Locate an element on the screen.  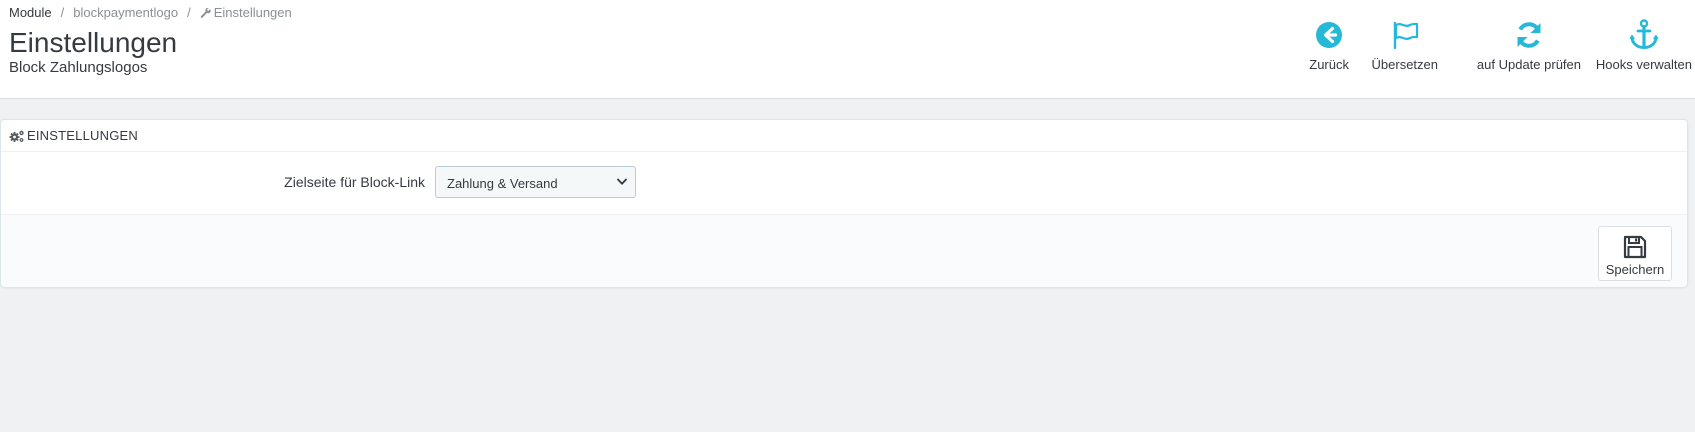
manage-hooks-button: Hooks verwalten is located at coordinates (1644, 45).